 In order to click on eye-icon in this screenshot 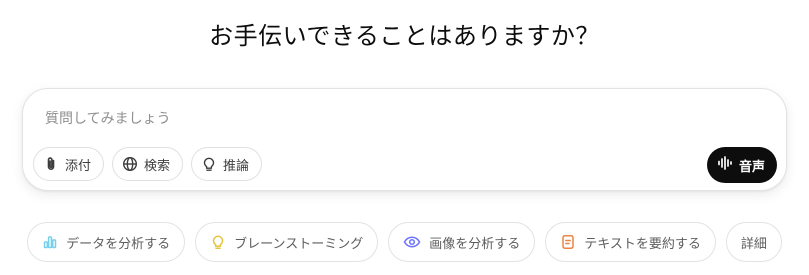, I will do `click(412, 242)`.